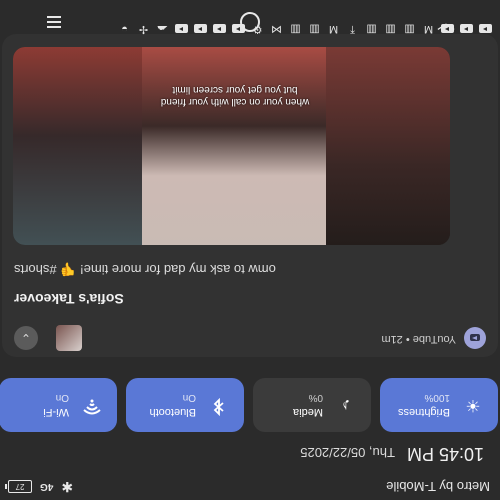  Describe the element at coordinates (308, 412) in the screenshot. I see `tile-media-label: Media` at that location.